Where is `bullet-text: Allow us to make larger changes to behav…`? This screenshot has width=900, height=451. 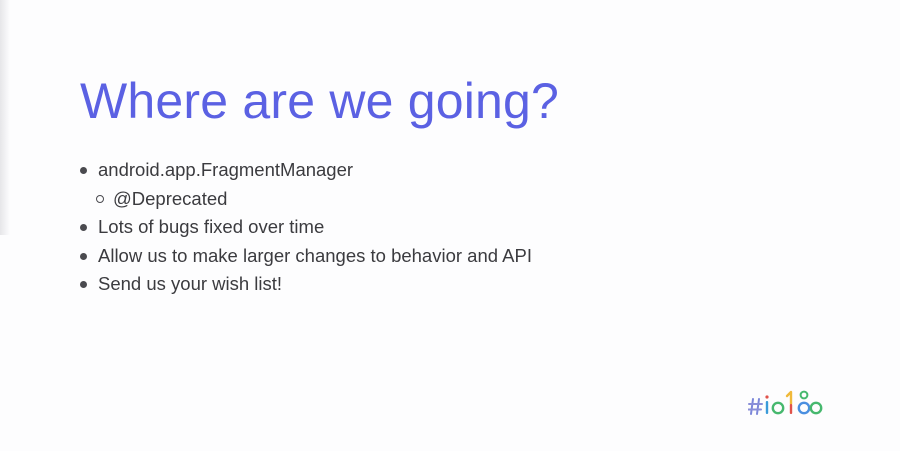 bullet-text: Allow us to make larger changes to behav… is located at coordinates (315, 255).